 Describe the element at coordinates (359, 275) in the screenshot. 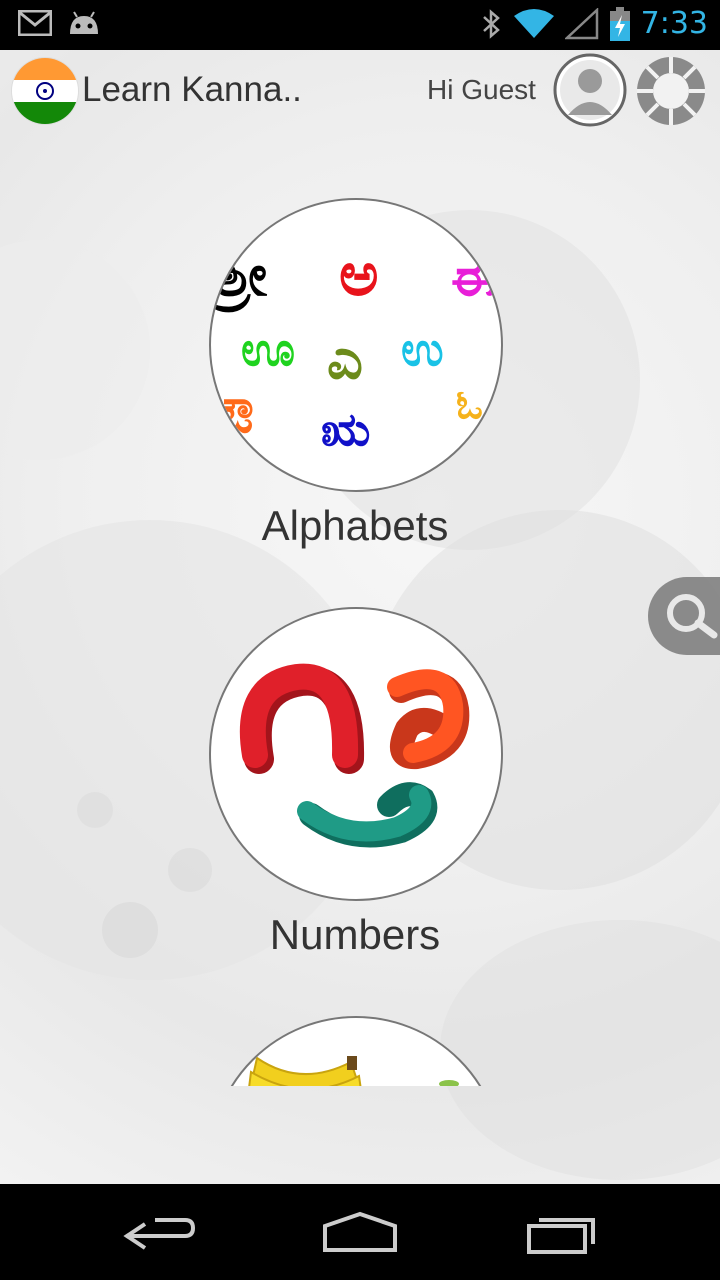

I see `glyph-a: ಅ` at that location.